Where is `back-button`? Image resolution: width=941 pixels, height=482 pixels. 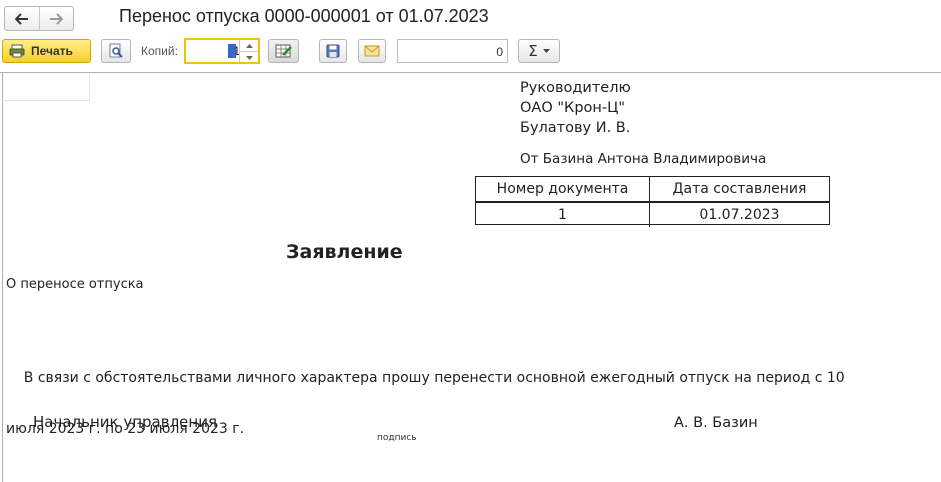 back-button is located at coordinates (22, 18).